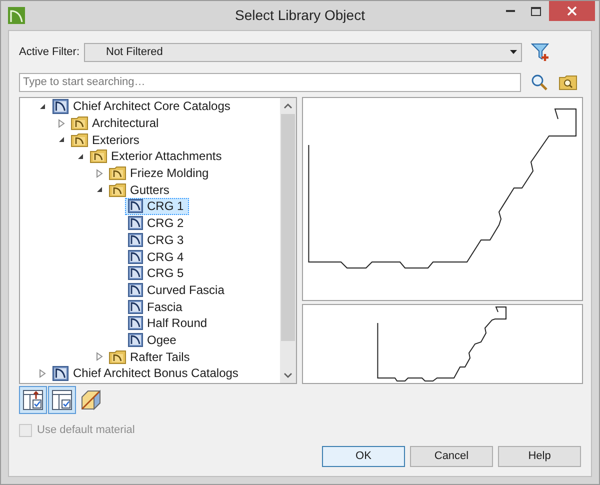 The image size is (600, 485). What do you see at coordinates (451, 456) in the screenshot?
I see `dialog-button: Cancel` at bounding box center [451, 456].